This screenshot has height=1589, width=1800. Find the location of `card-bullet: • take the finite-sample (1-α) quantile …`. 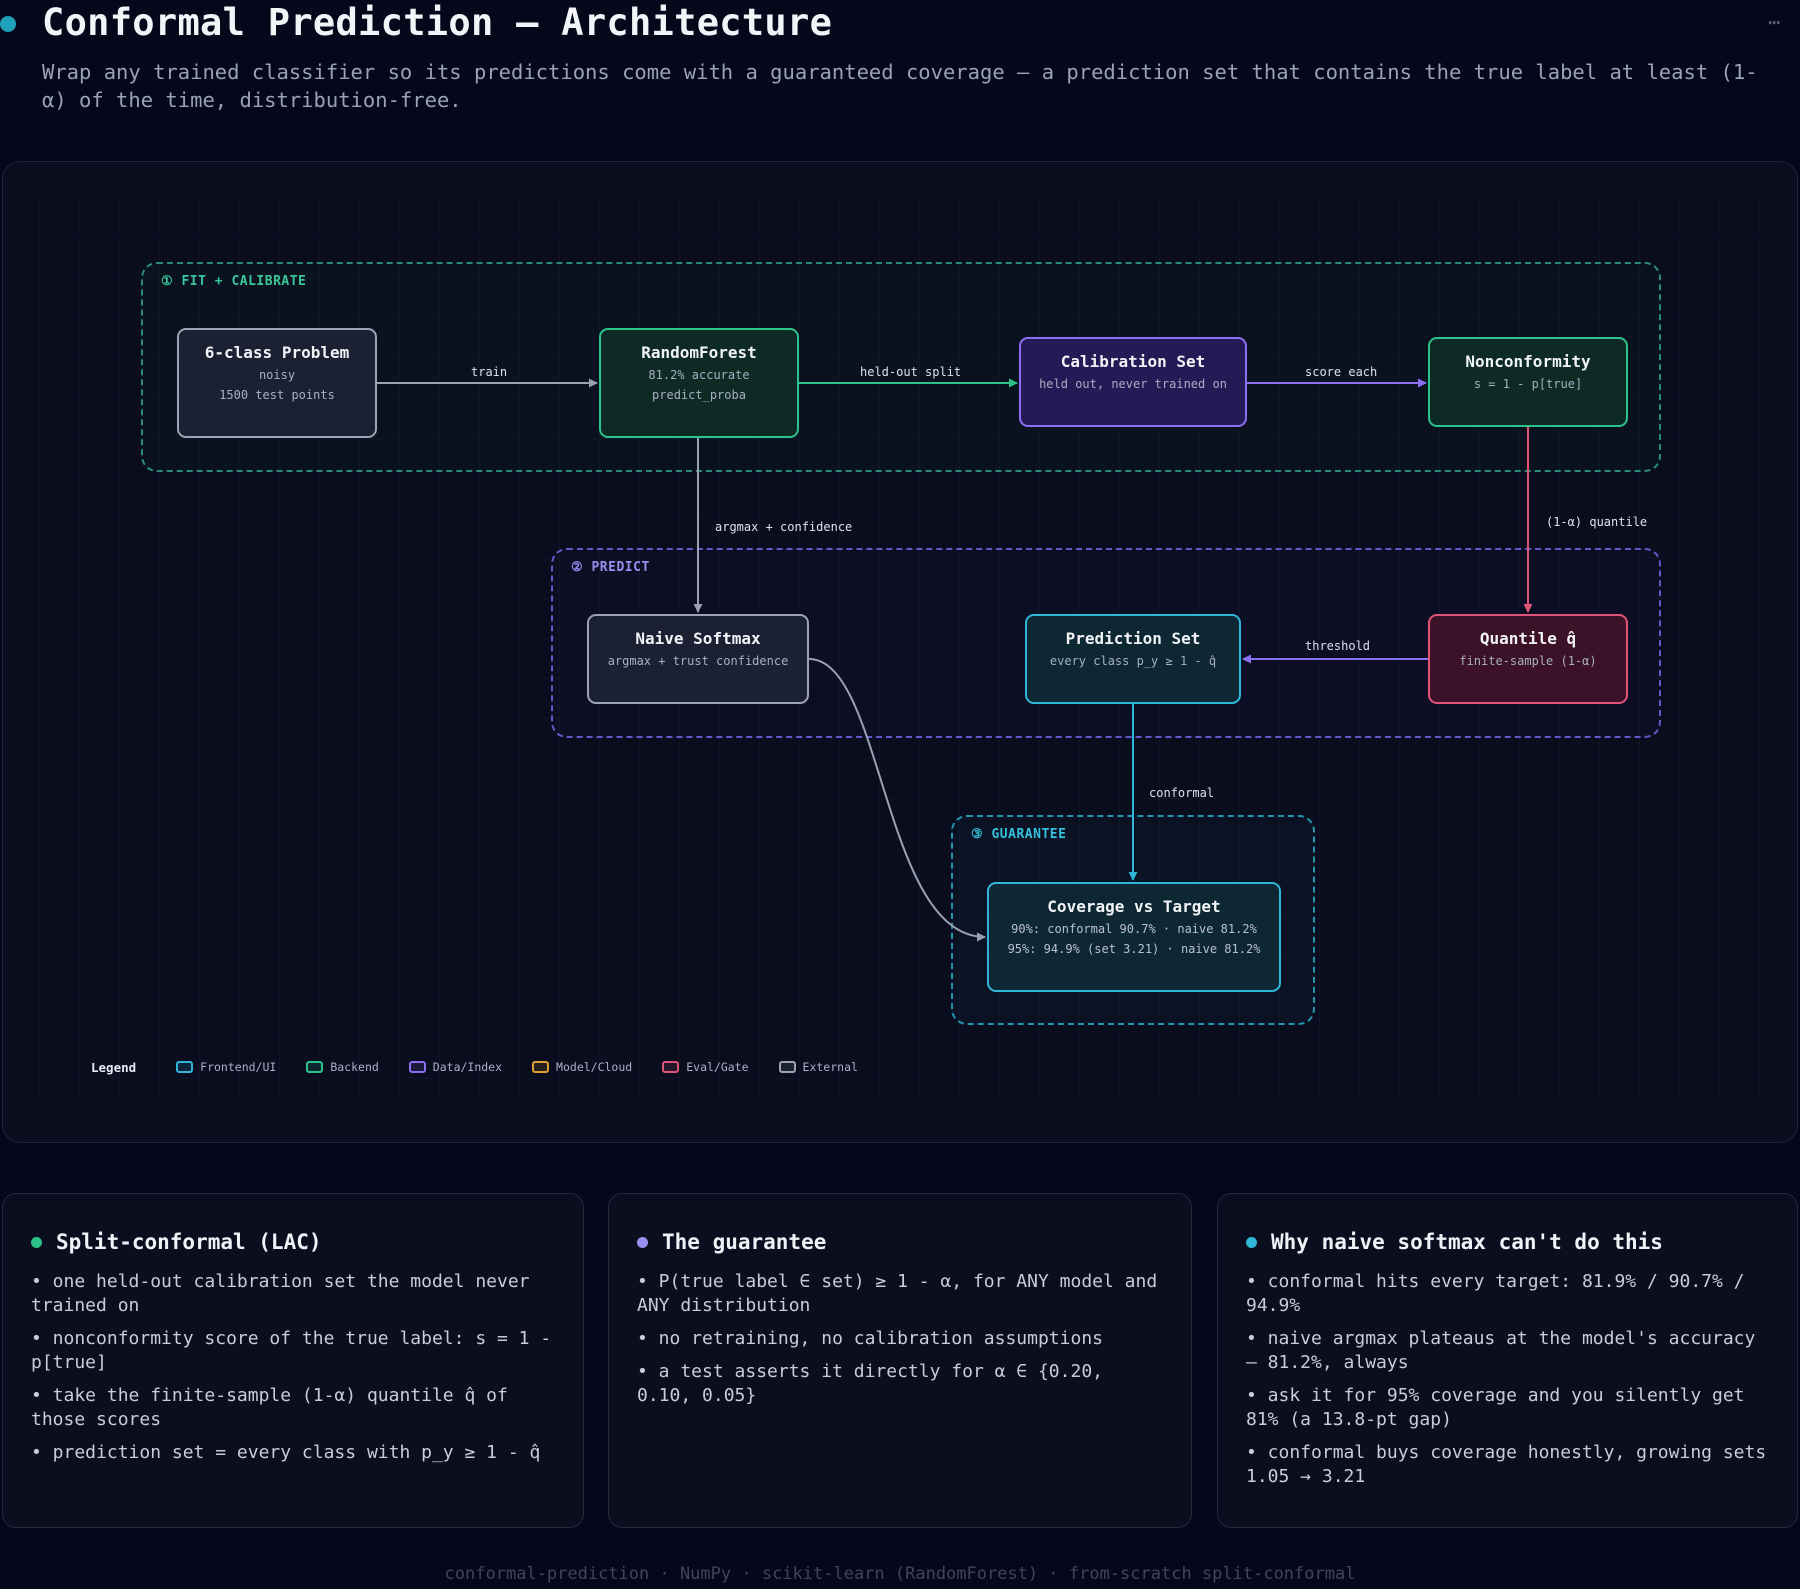

card-bullet: • take the finite-sample (1-α) quantile … is located at coordinates (269, 1407).